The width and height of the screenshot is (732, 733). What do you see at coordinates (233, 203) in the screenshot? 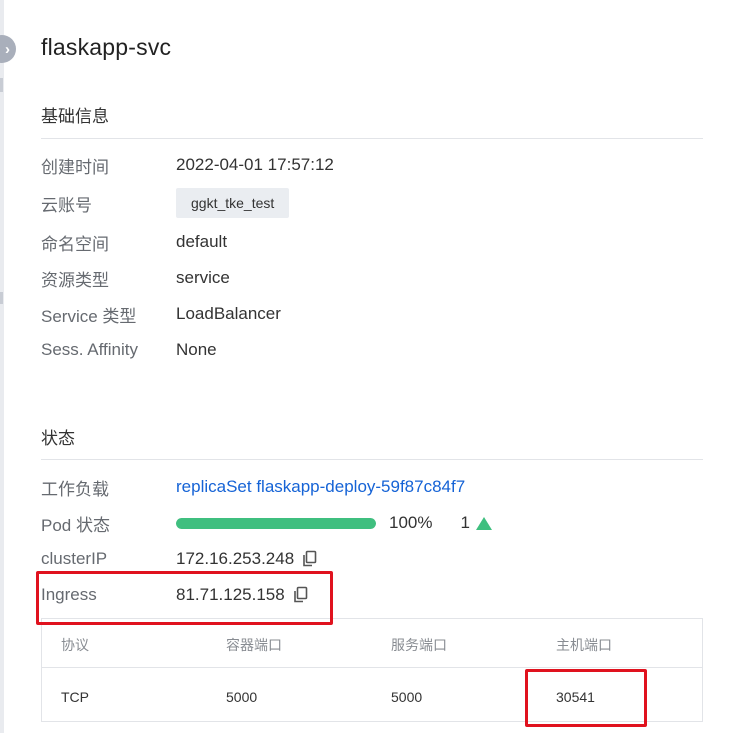
I see `cloud-account-tag: ggkt_tke_test` at bounding box center [233, 203].